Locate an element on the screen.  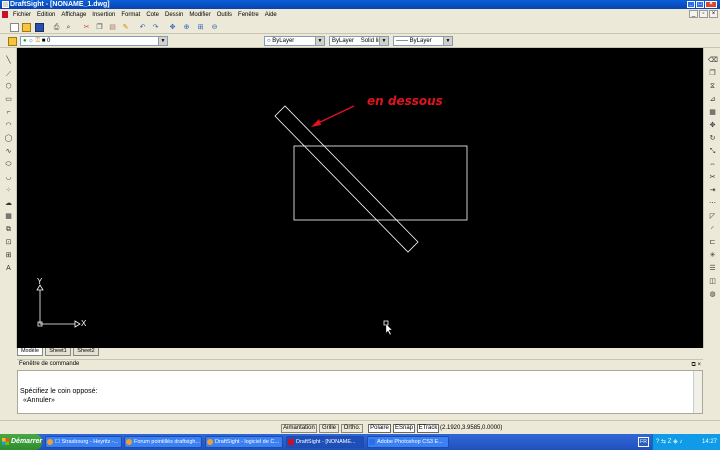
start-button: Démarrer is located at coordinates (21, 442).